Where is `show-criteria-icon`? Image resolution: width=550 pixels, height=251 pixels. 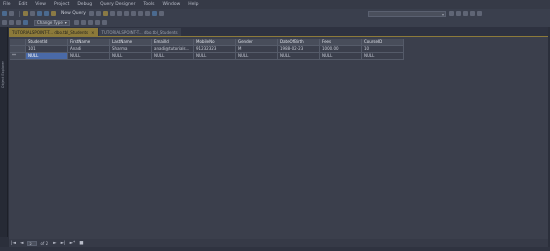 show-criteria-icon is located at coordinates (11, 22).